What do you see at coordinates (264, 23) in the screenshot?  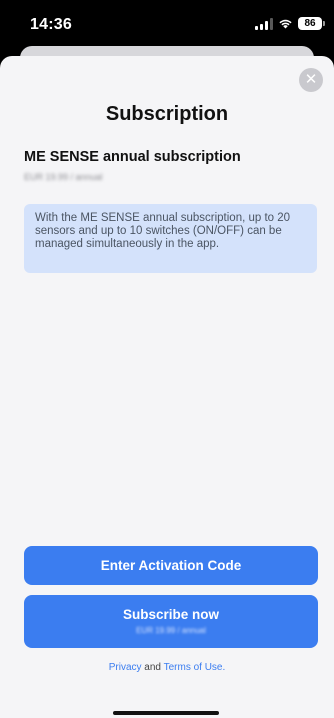 I see `signal-icon` at bounding box center [264, 23].